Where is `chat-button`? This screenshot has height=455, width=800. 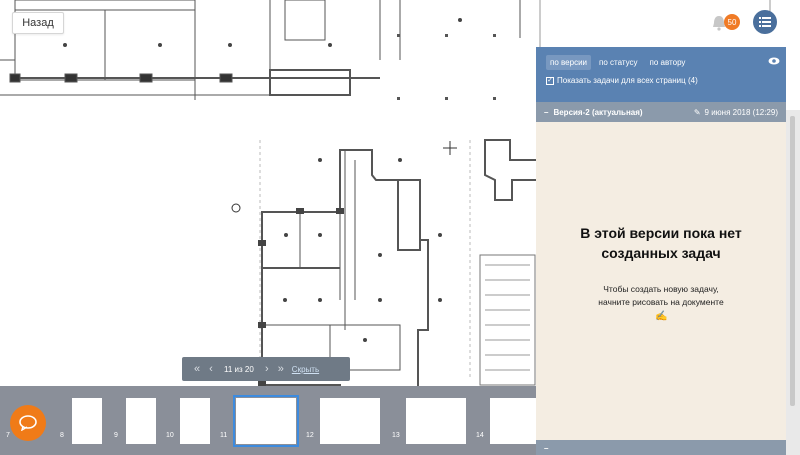
chat-button is located at coordinates (28, 423).